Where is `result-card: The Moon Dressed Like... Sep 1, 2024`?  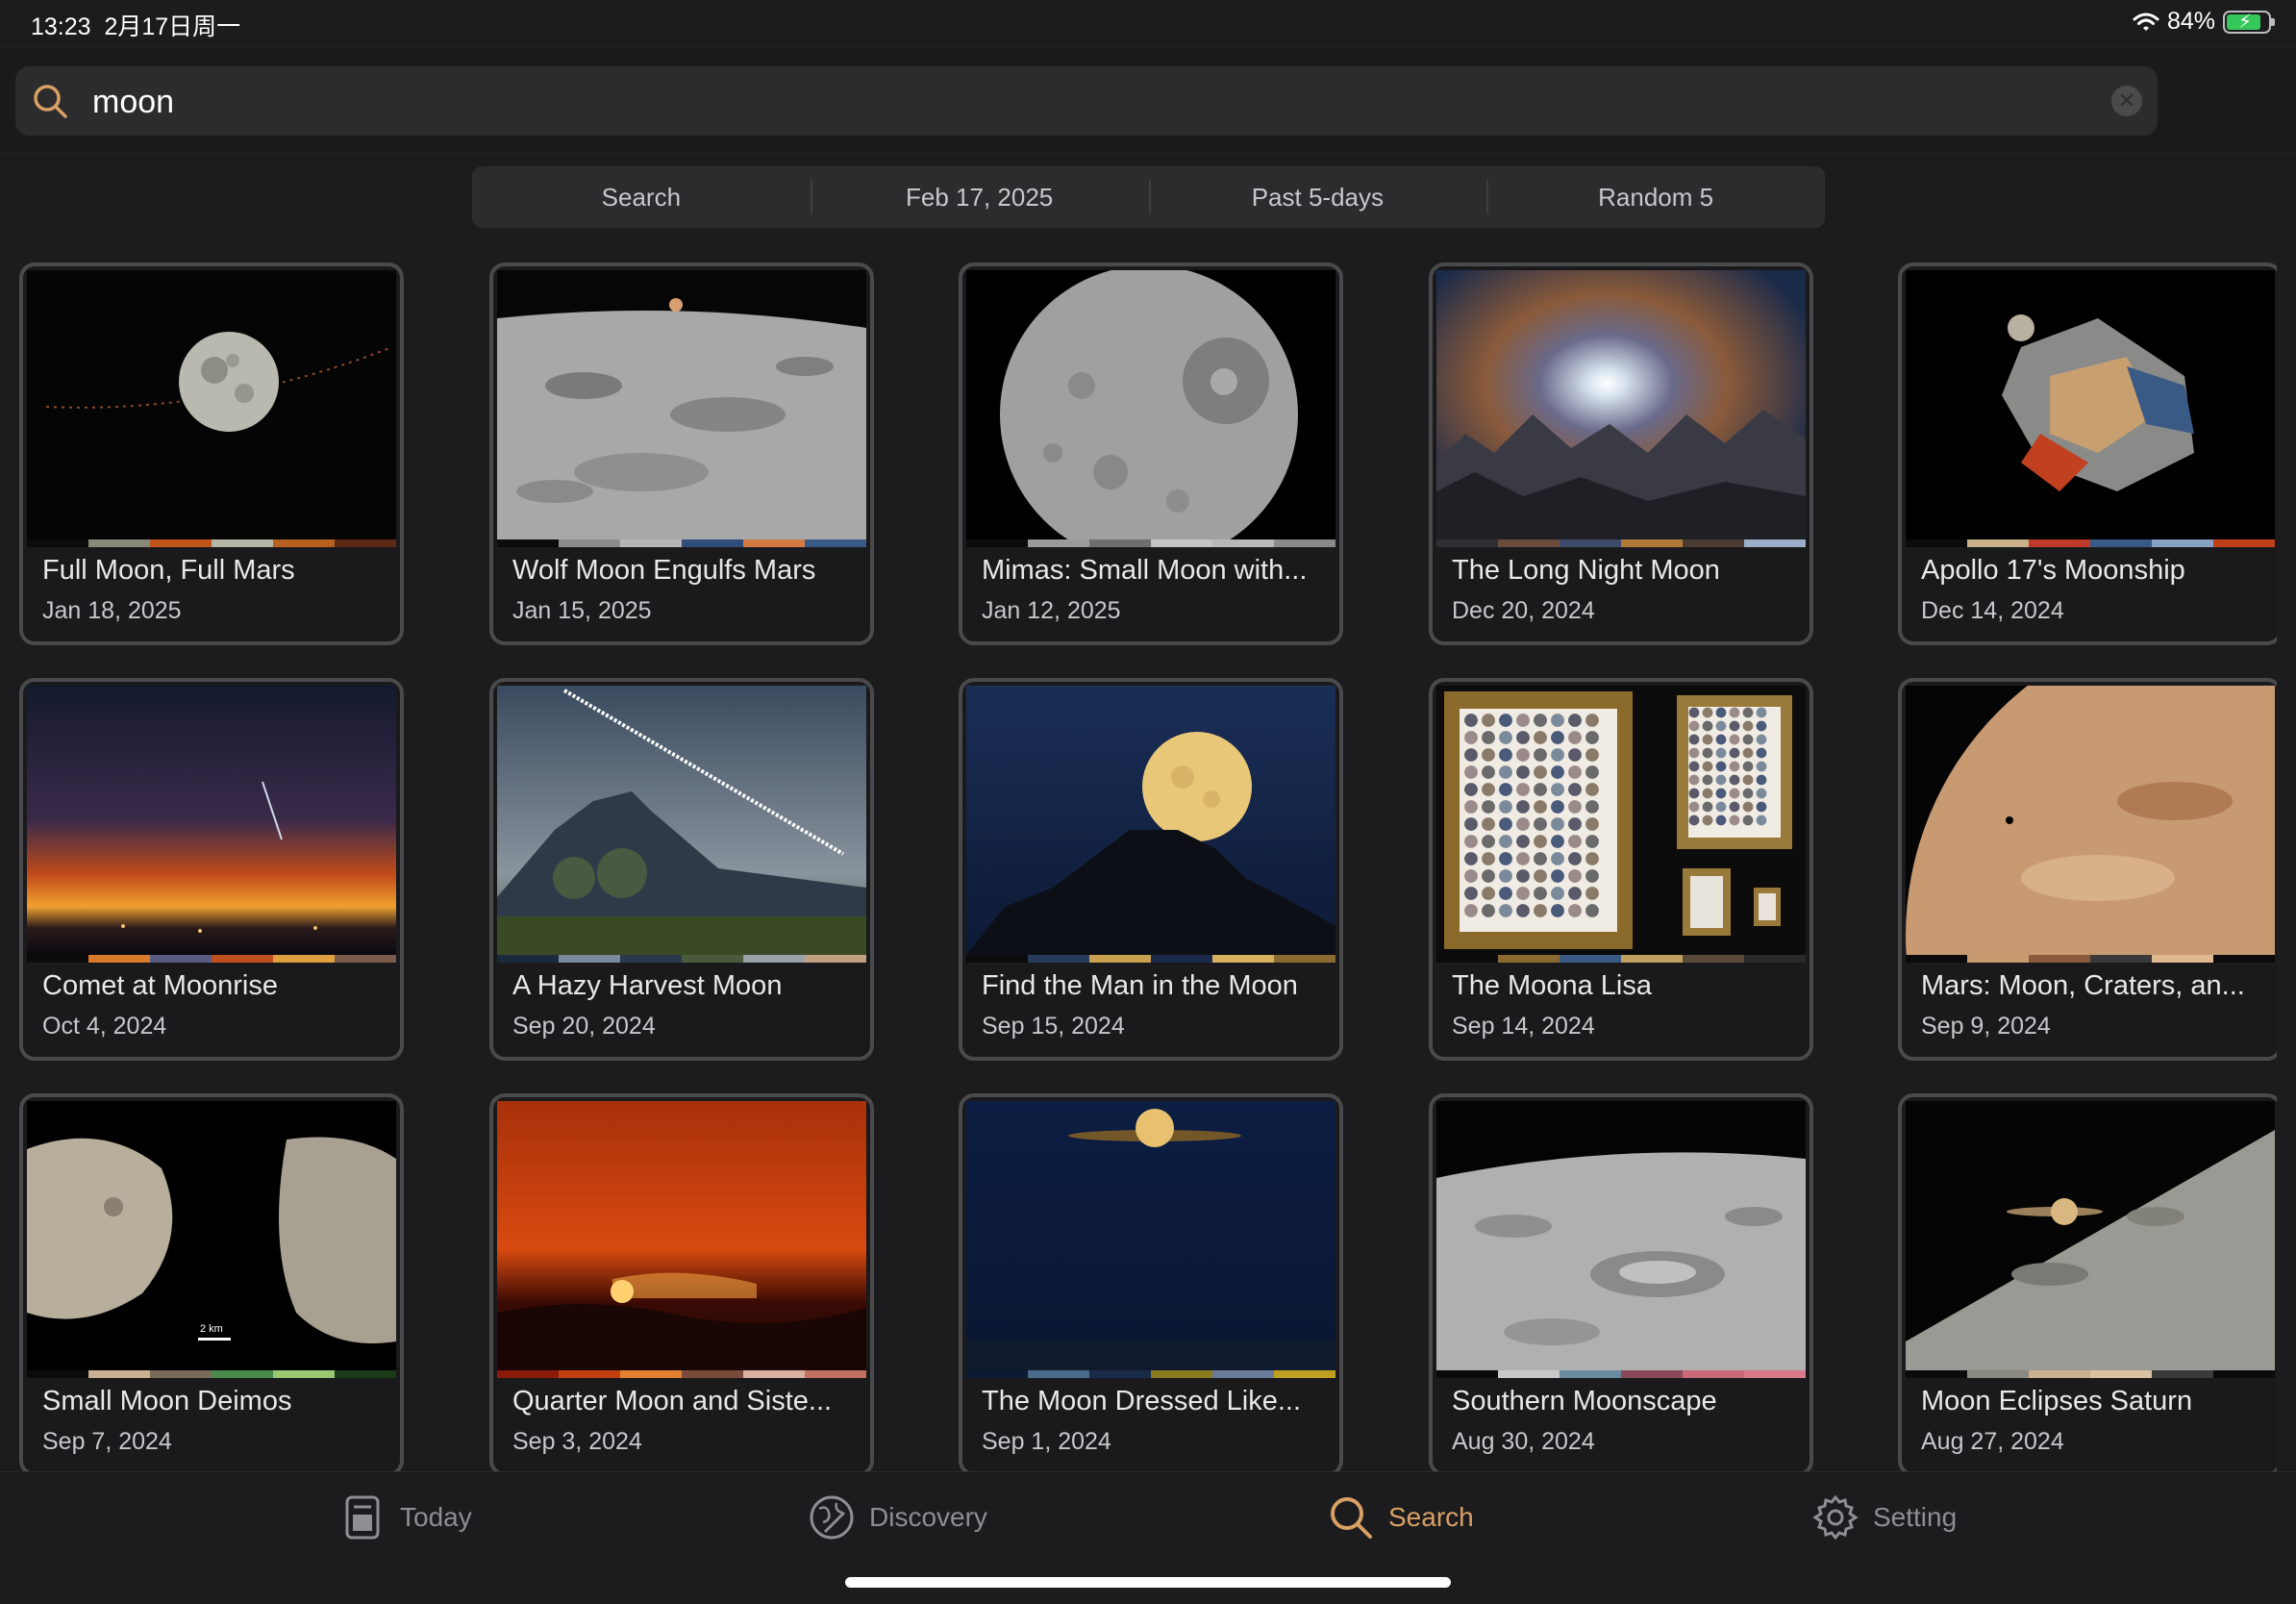
result-card: The Moon Dressed Like... Sep 1, 2024 is located at coordinates (1151, 1282).